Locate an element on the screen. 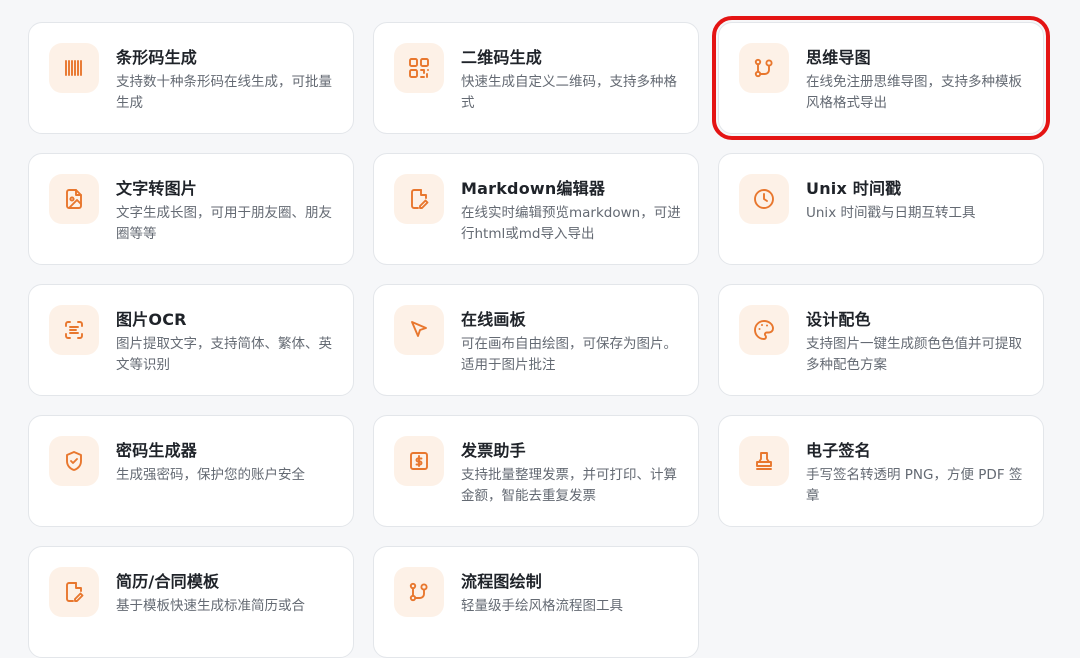 This screenshot has height=658, width=1080. tool-card: 在线画板可在画布自由绘图，可保存为图片。适用于图片批注 is located at coordinates (536, 340).